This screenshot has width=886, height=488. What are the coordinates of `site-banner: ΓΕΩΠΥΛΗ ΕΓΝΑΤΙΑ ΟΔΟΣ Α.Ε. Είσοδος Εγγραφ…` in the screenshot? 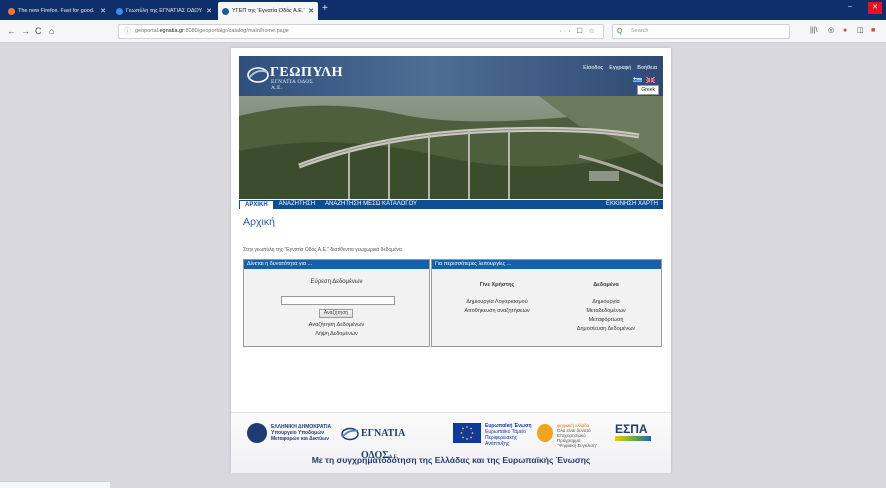 It's located at (451, 76).